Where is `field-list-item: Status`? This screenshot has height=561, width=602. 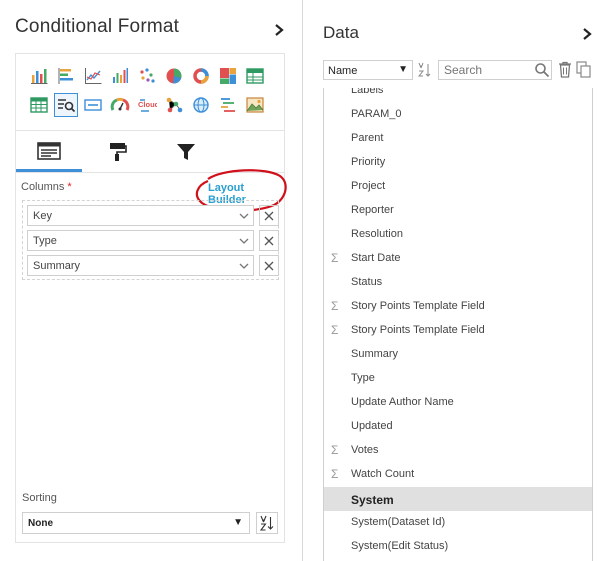 field-list-item: Status is located at coordinates (458, 282).